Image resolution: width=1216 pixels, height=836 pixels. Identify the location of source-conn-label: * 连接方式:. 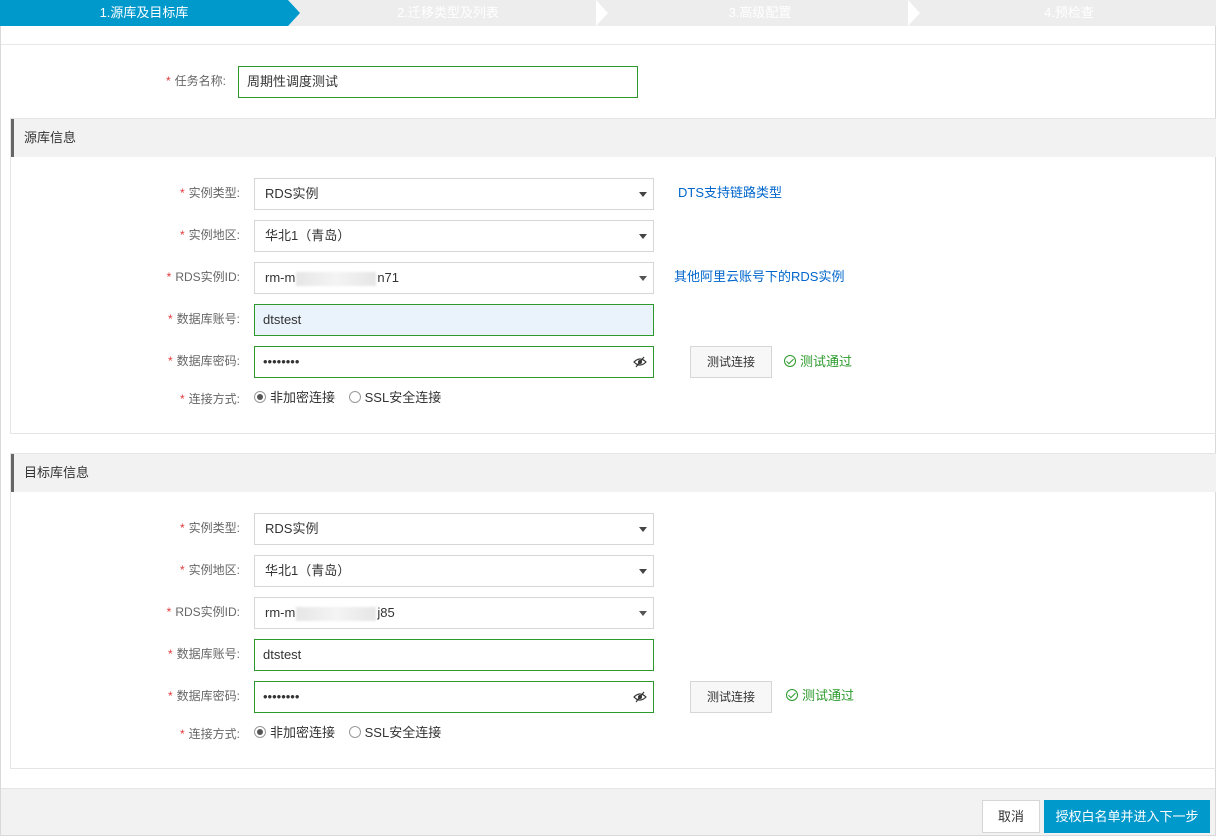
(209, 399).